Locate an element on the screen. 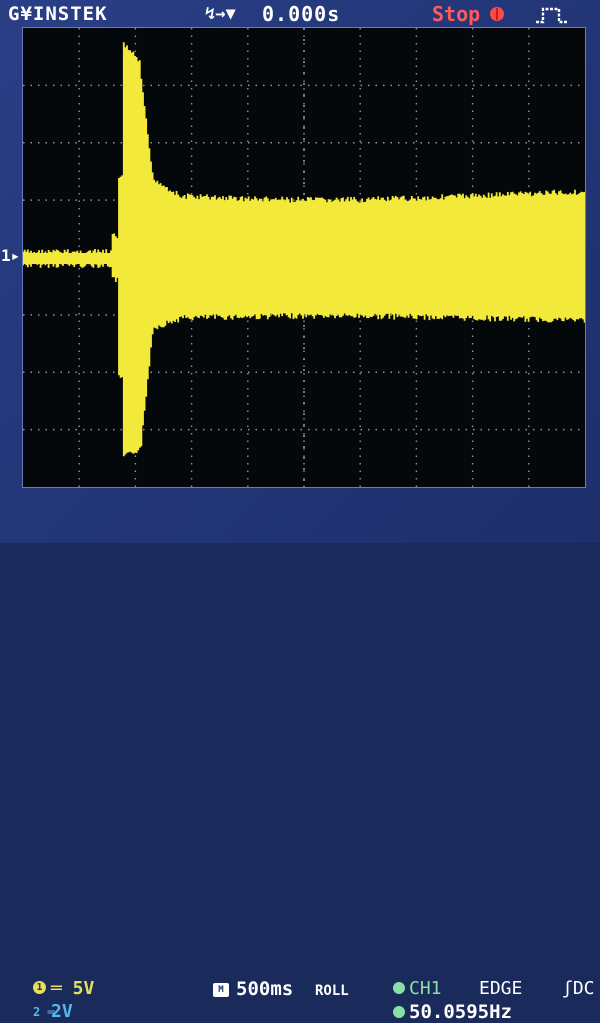 Image resolution: width=600 pixels, height=1023 pixels. ch2-scale: 2V is located at coordinates (62, 1011).